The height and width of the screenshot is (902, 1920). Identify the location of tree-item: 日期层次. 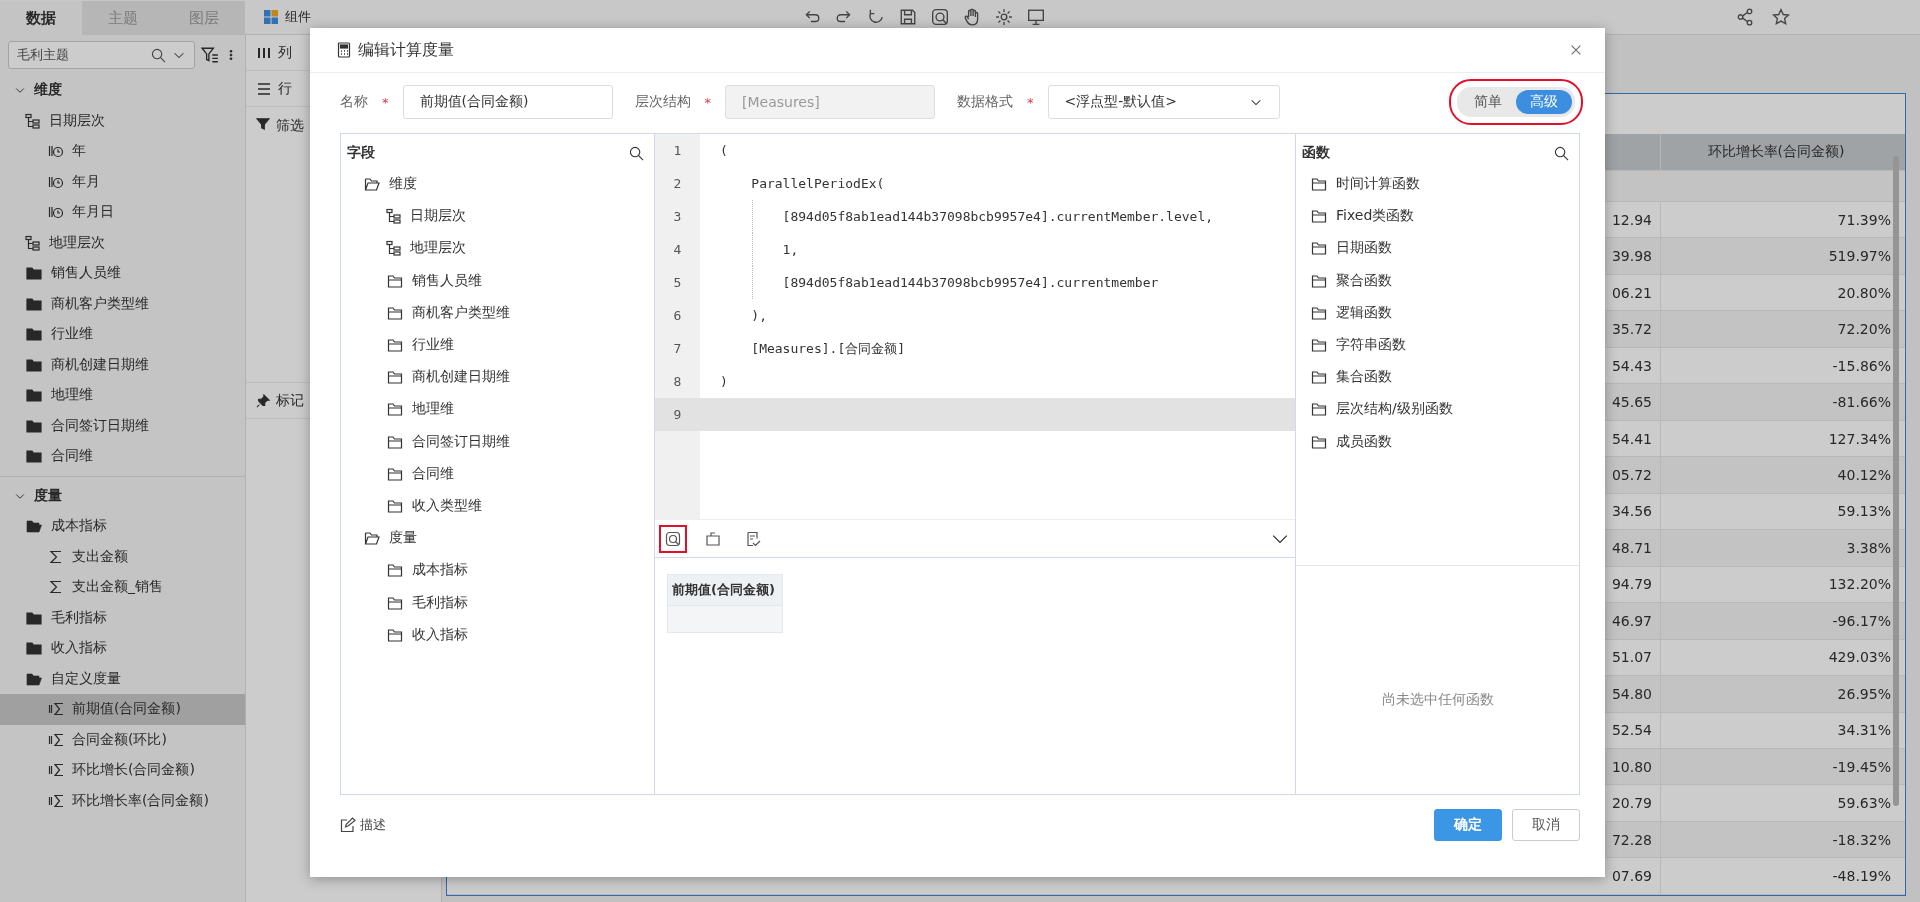
(122, 120).